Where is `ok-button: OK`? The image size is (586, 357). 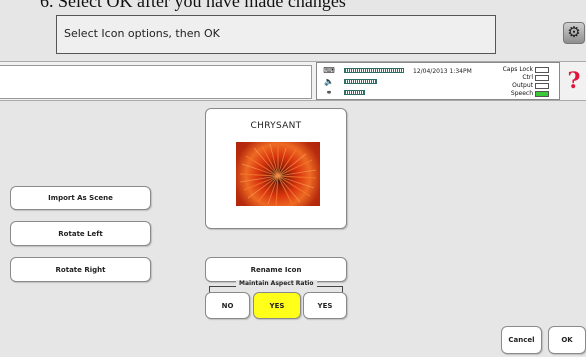
ok-button: OK is located at coordinates (567, 340).